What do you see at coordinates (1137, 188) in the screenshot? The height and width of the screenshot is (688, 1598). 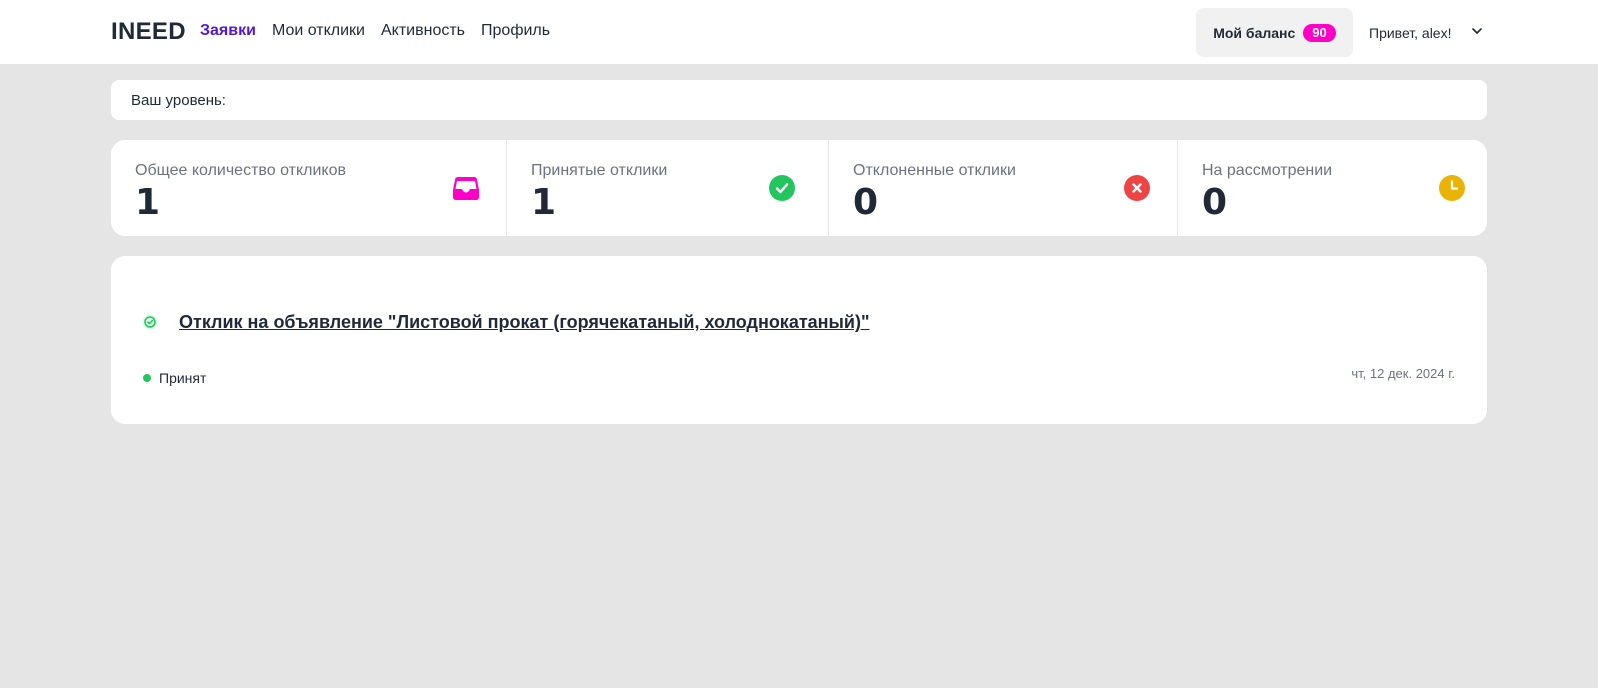 I see `x-circle-icon` at bounding box center [1137, 188].